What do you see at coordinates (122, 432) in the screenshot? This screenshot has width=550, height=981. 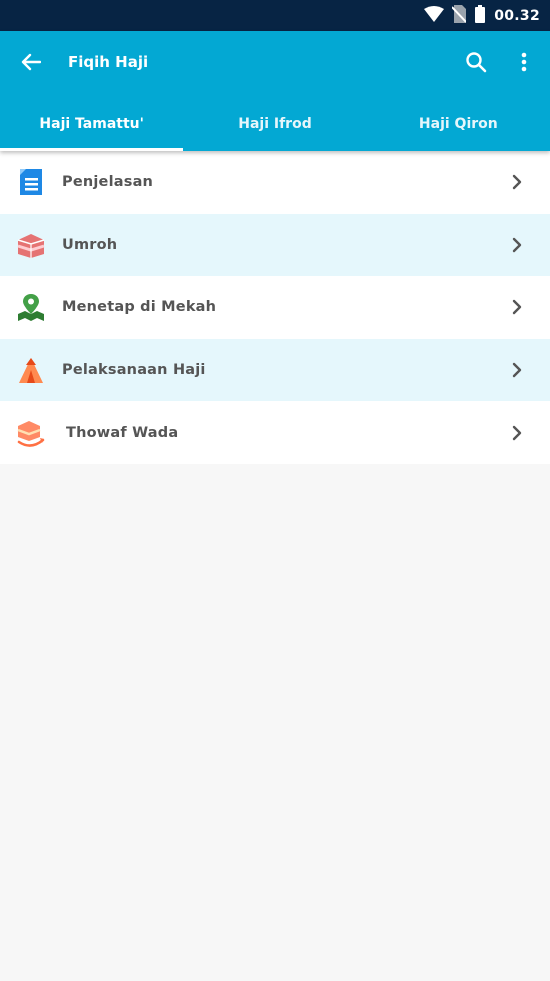 I see `list-item-label: Thowaf Wada` at bounding box center [122, 432].